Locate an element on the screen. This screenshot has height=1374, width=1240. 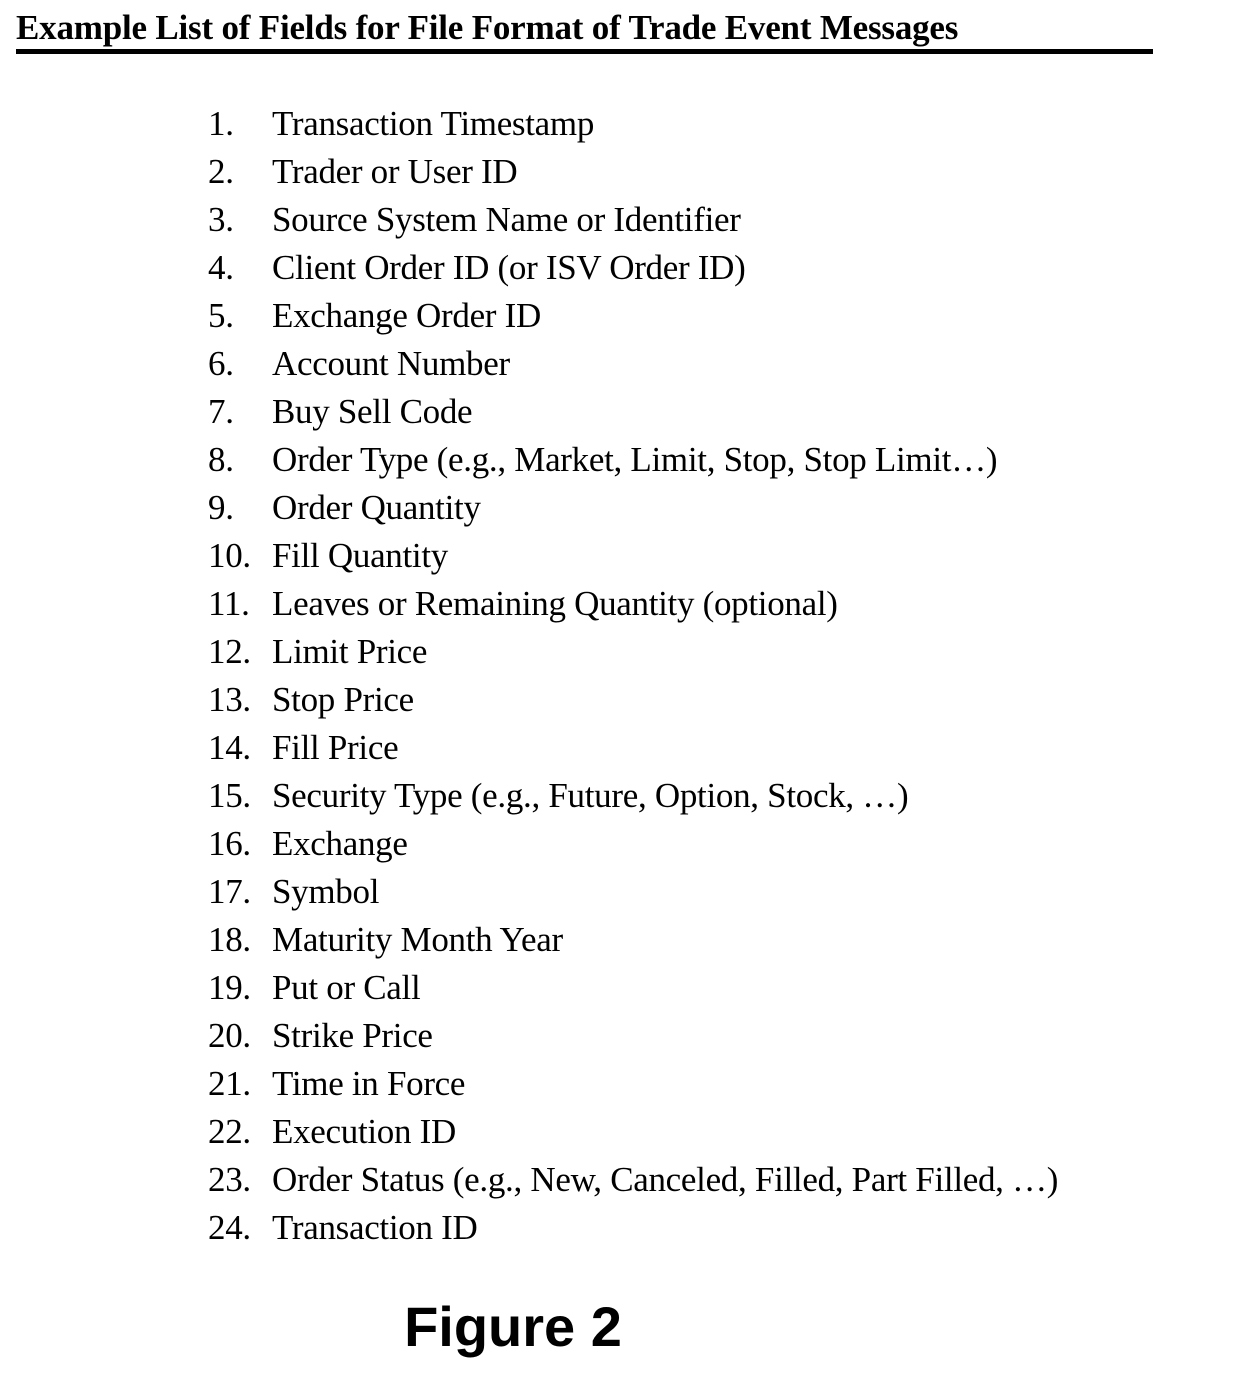
list-item-number: 7. is located at coordinates (221, 411).